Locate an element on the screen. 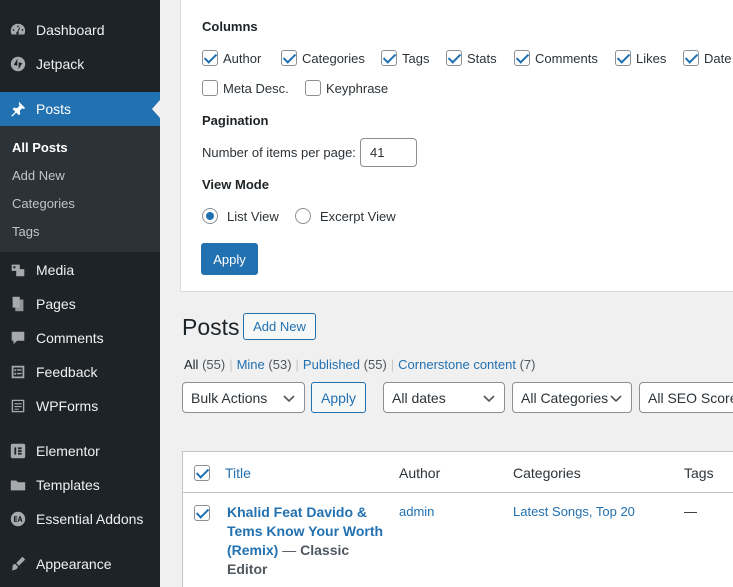 The width and height of the screenshot is (733, 587). menu-label: Pages is located at coordinates (56, 304).